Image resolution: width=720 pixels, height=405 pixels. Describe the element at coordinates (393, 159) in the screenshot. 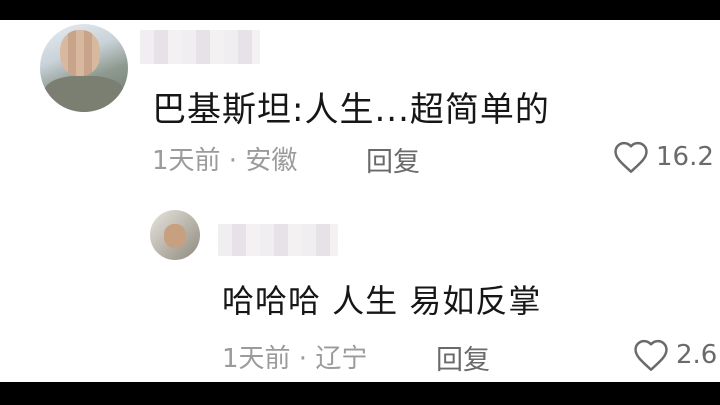

I see `comment-reply-button: 回复` at that location.